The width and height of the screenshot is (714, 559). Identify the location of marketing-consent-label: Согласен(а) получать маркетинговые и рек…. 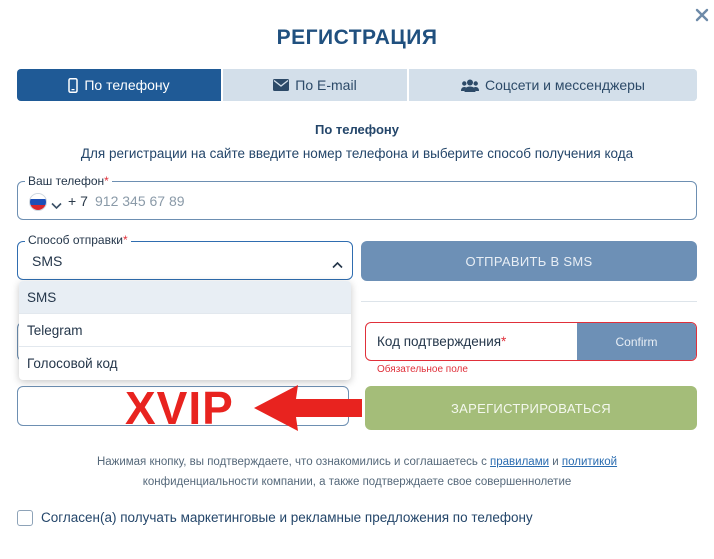
(287, 517).